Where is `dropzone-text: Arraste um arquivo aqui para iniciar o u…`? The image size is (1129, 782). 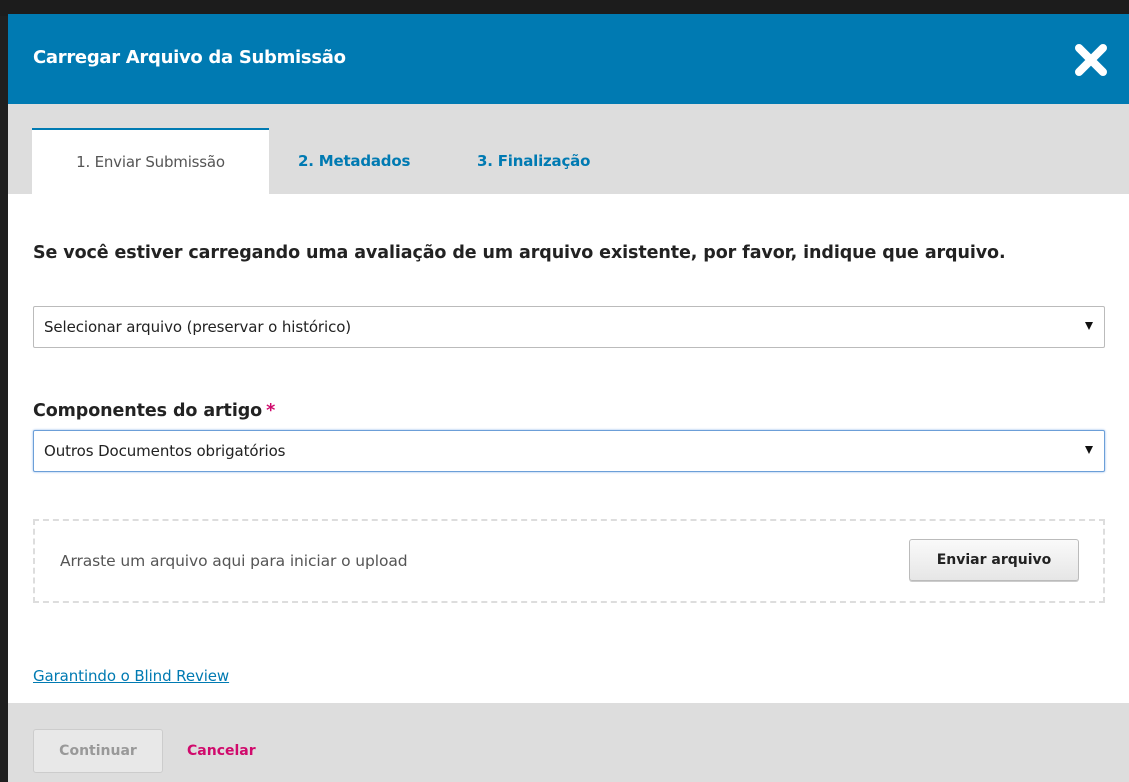
dropzone-text: Arraste um arquivo aqui para iniciar o u… is located at coordinates (234, 561).